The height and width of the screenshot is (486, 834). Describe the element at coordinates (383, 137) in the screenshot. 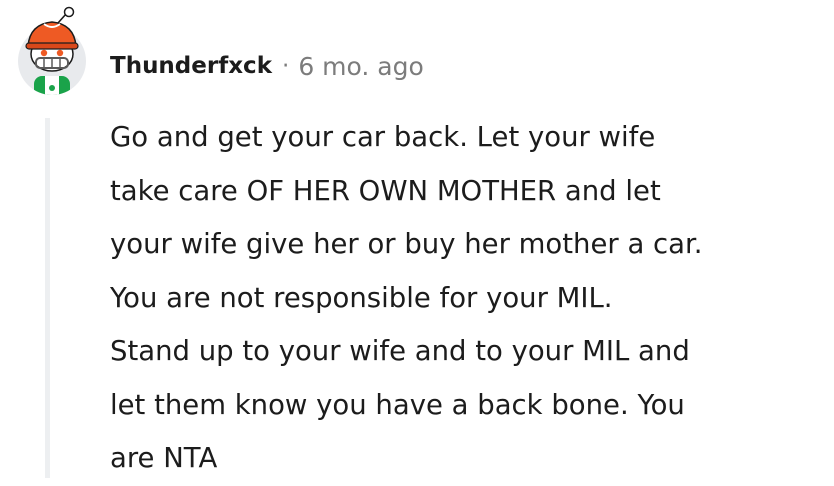

I see `comment-body-line: Go and get your car back. Let your wife` at that location.